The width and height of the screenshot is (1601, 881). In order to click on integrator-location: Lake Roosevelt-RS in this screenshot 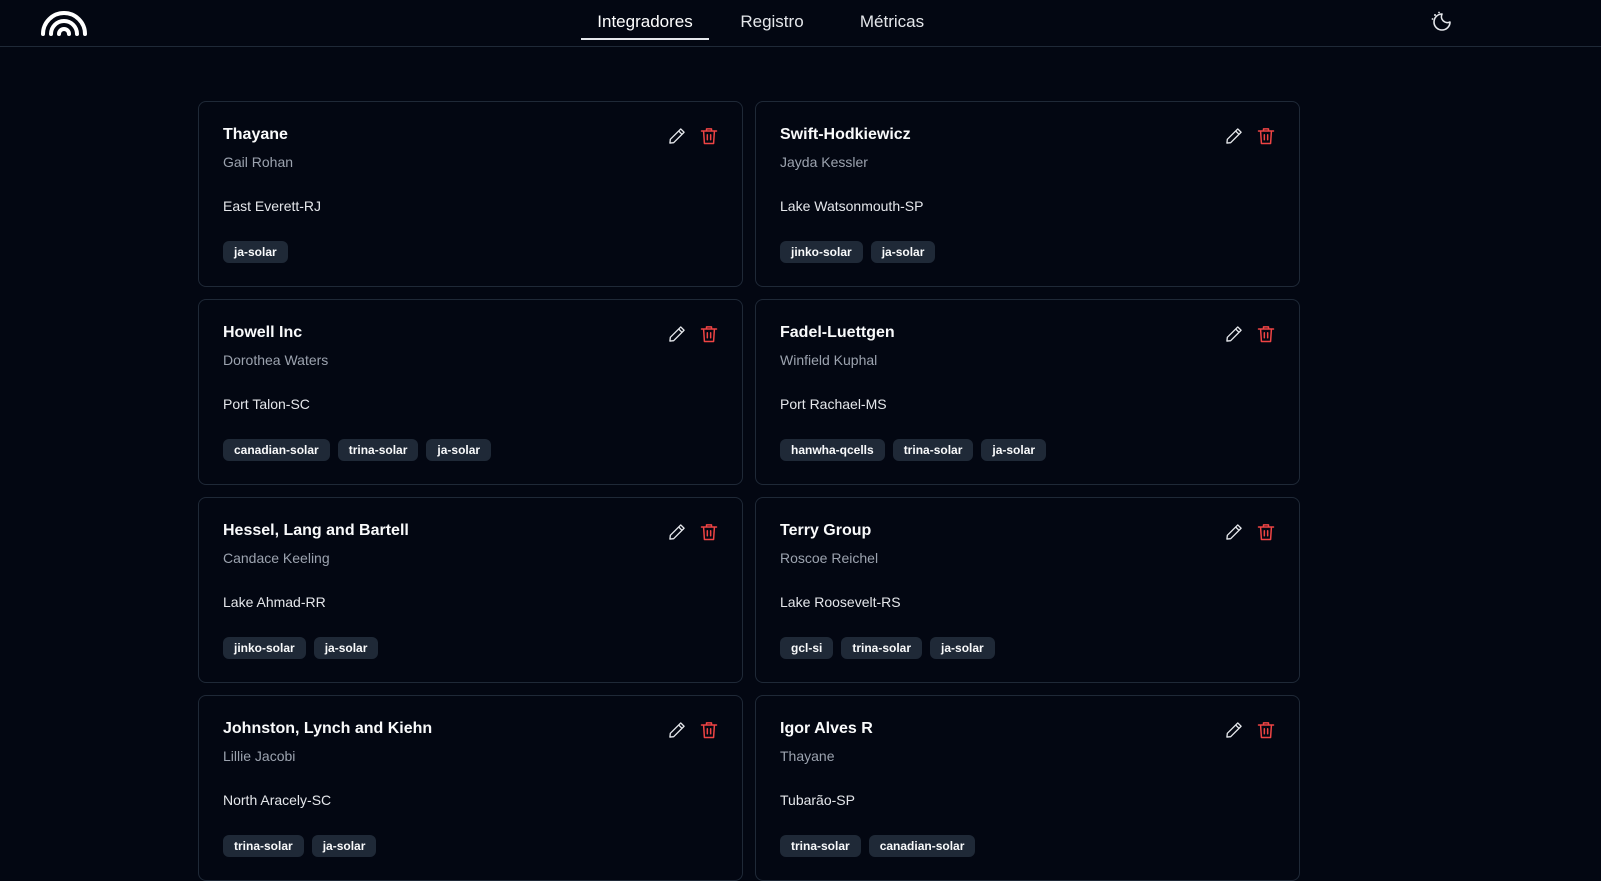, I will do `click(840, 602)`.